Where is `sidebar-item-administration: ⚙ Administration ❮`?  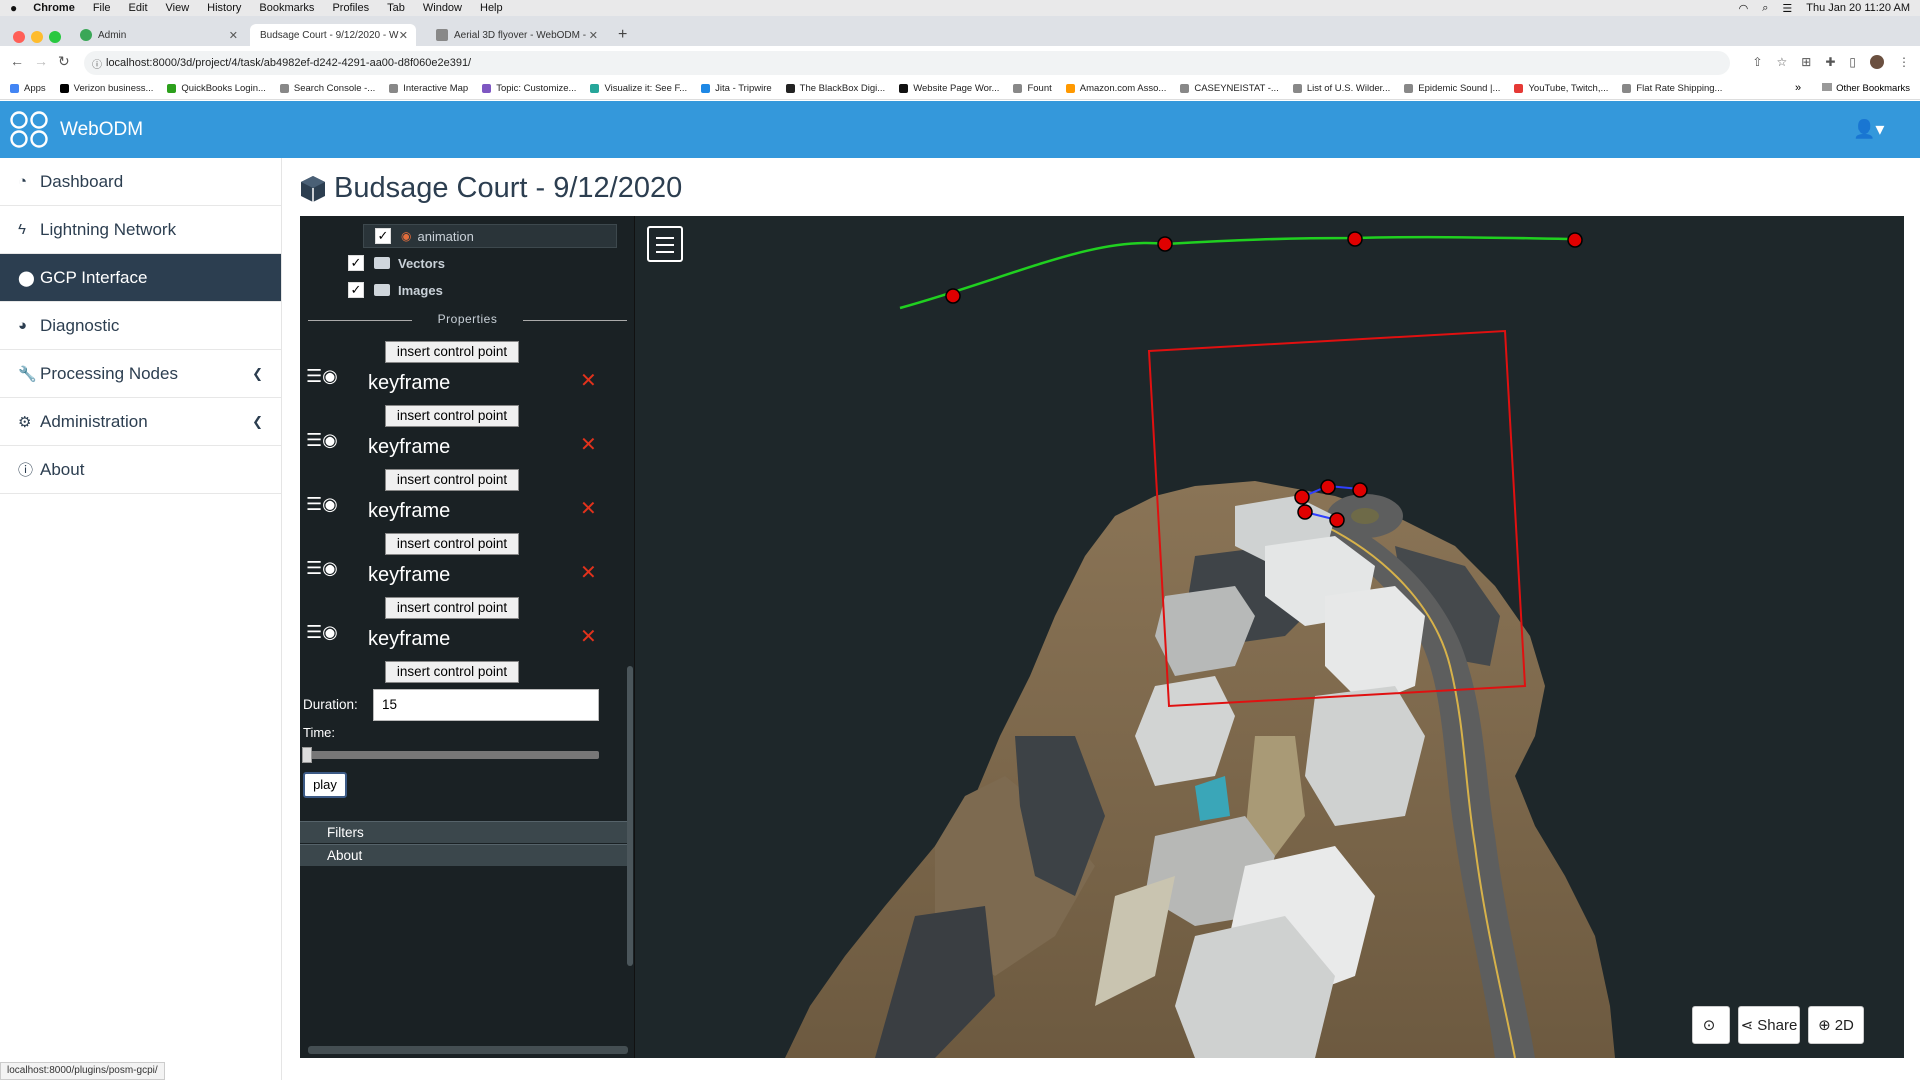 sidebar-item-administration: ⚙ Administration ❮ is located at coordinates (140, 422).